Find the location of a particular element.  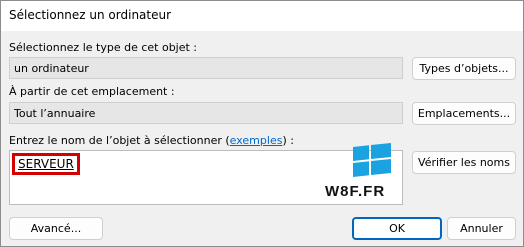

dialog-title: Sélectionnez un ordinateur is located at coordinates (90, 15).